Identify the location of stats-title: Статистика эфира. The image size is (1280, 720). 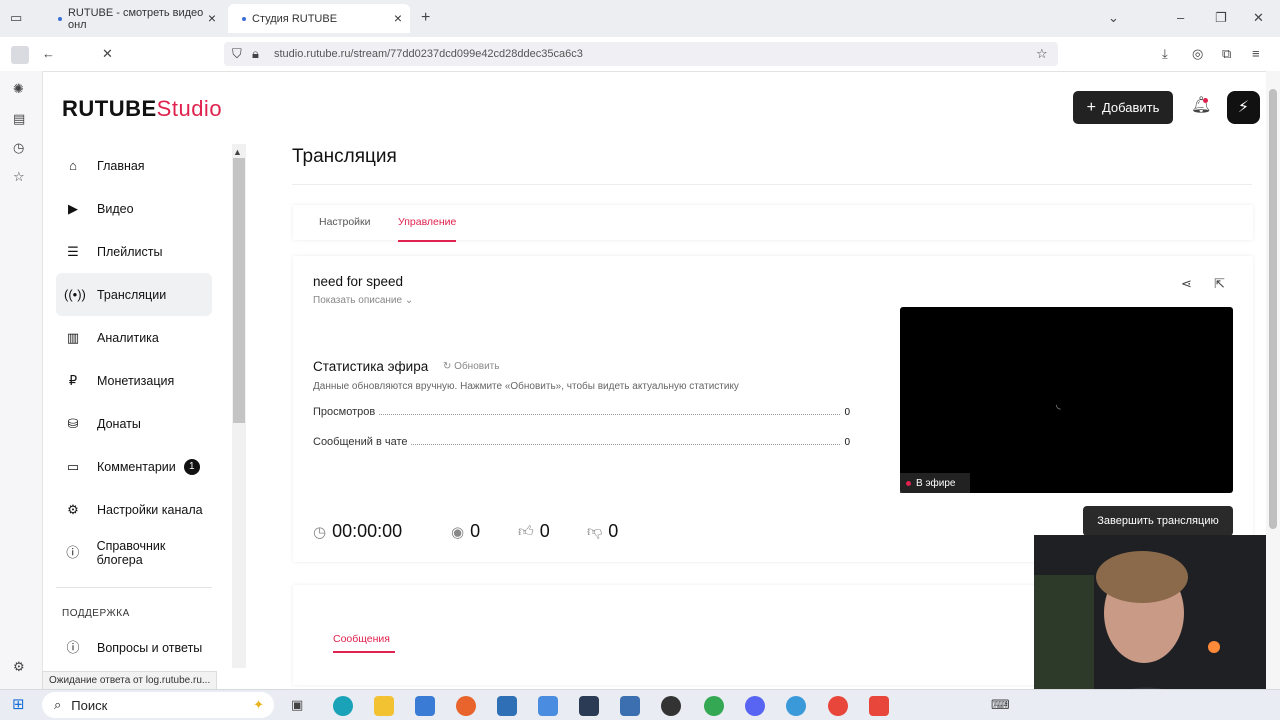
(371, 366).